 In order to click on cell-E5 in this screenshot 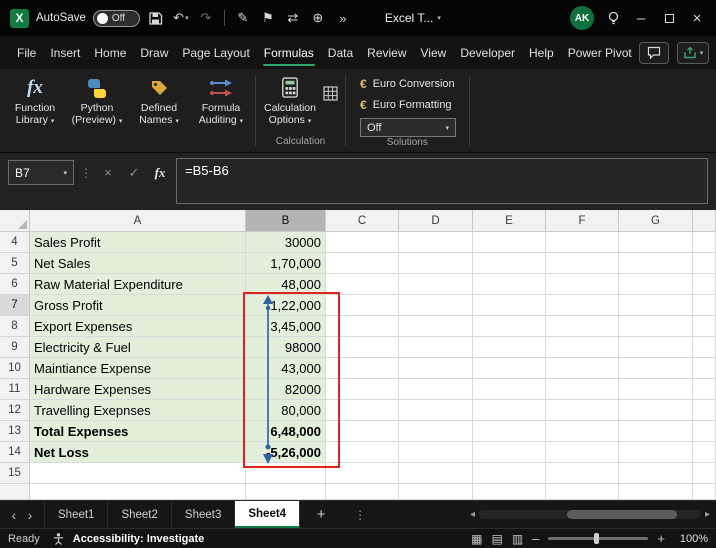, I will do `click(509, 263)`.